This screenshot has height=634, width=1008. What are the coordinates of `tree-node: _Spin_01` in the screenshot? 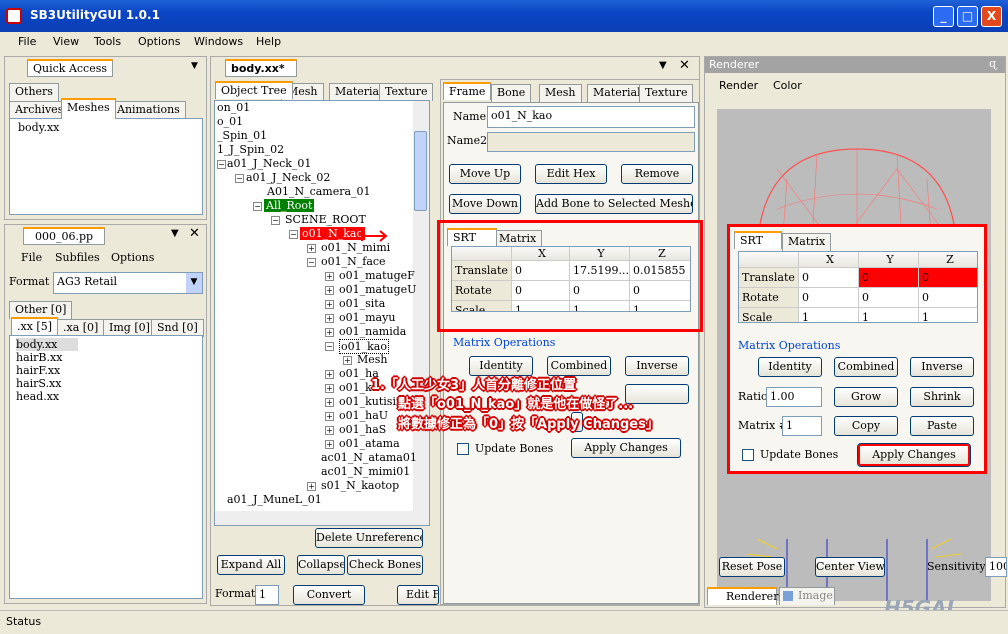 It's located at (242, 135).